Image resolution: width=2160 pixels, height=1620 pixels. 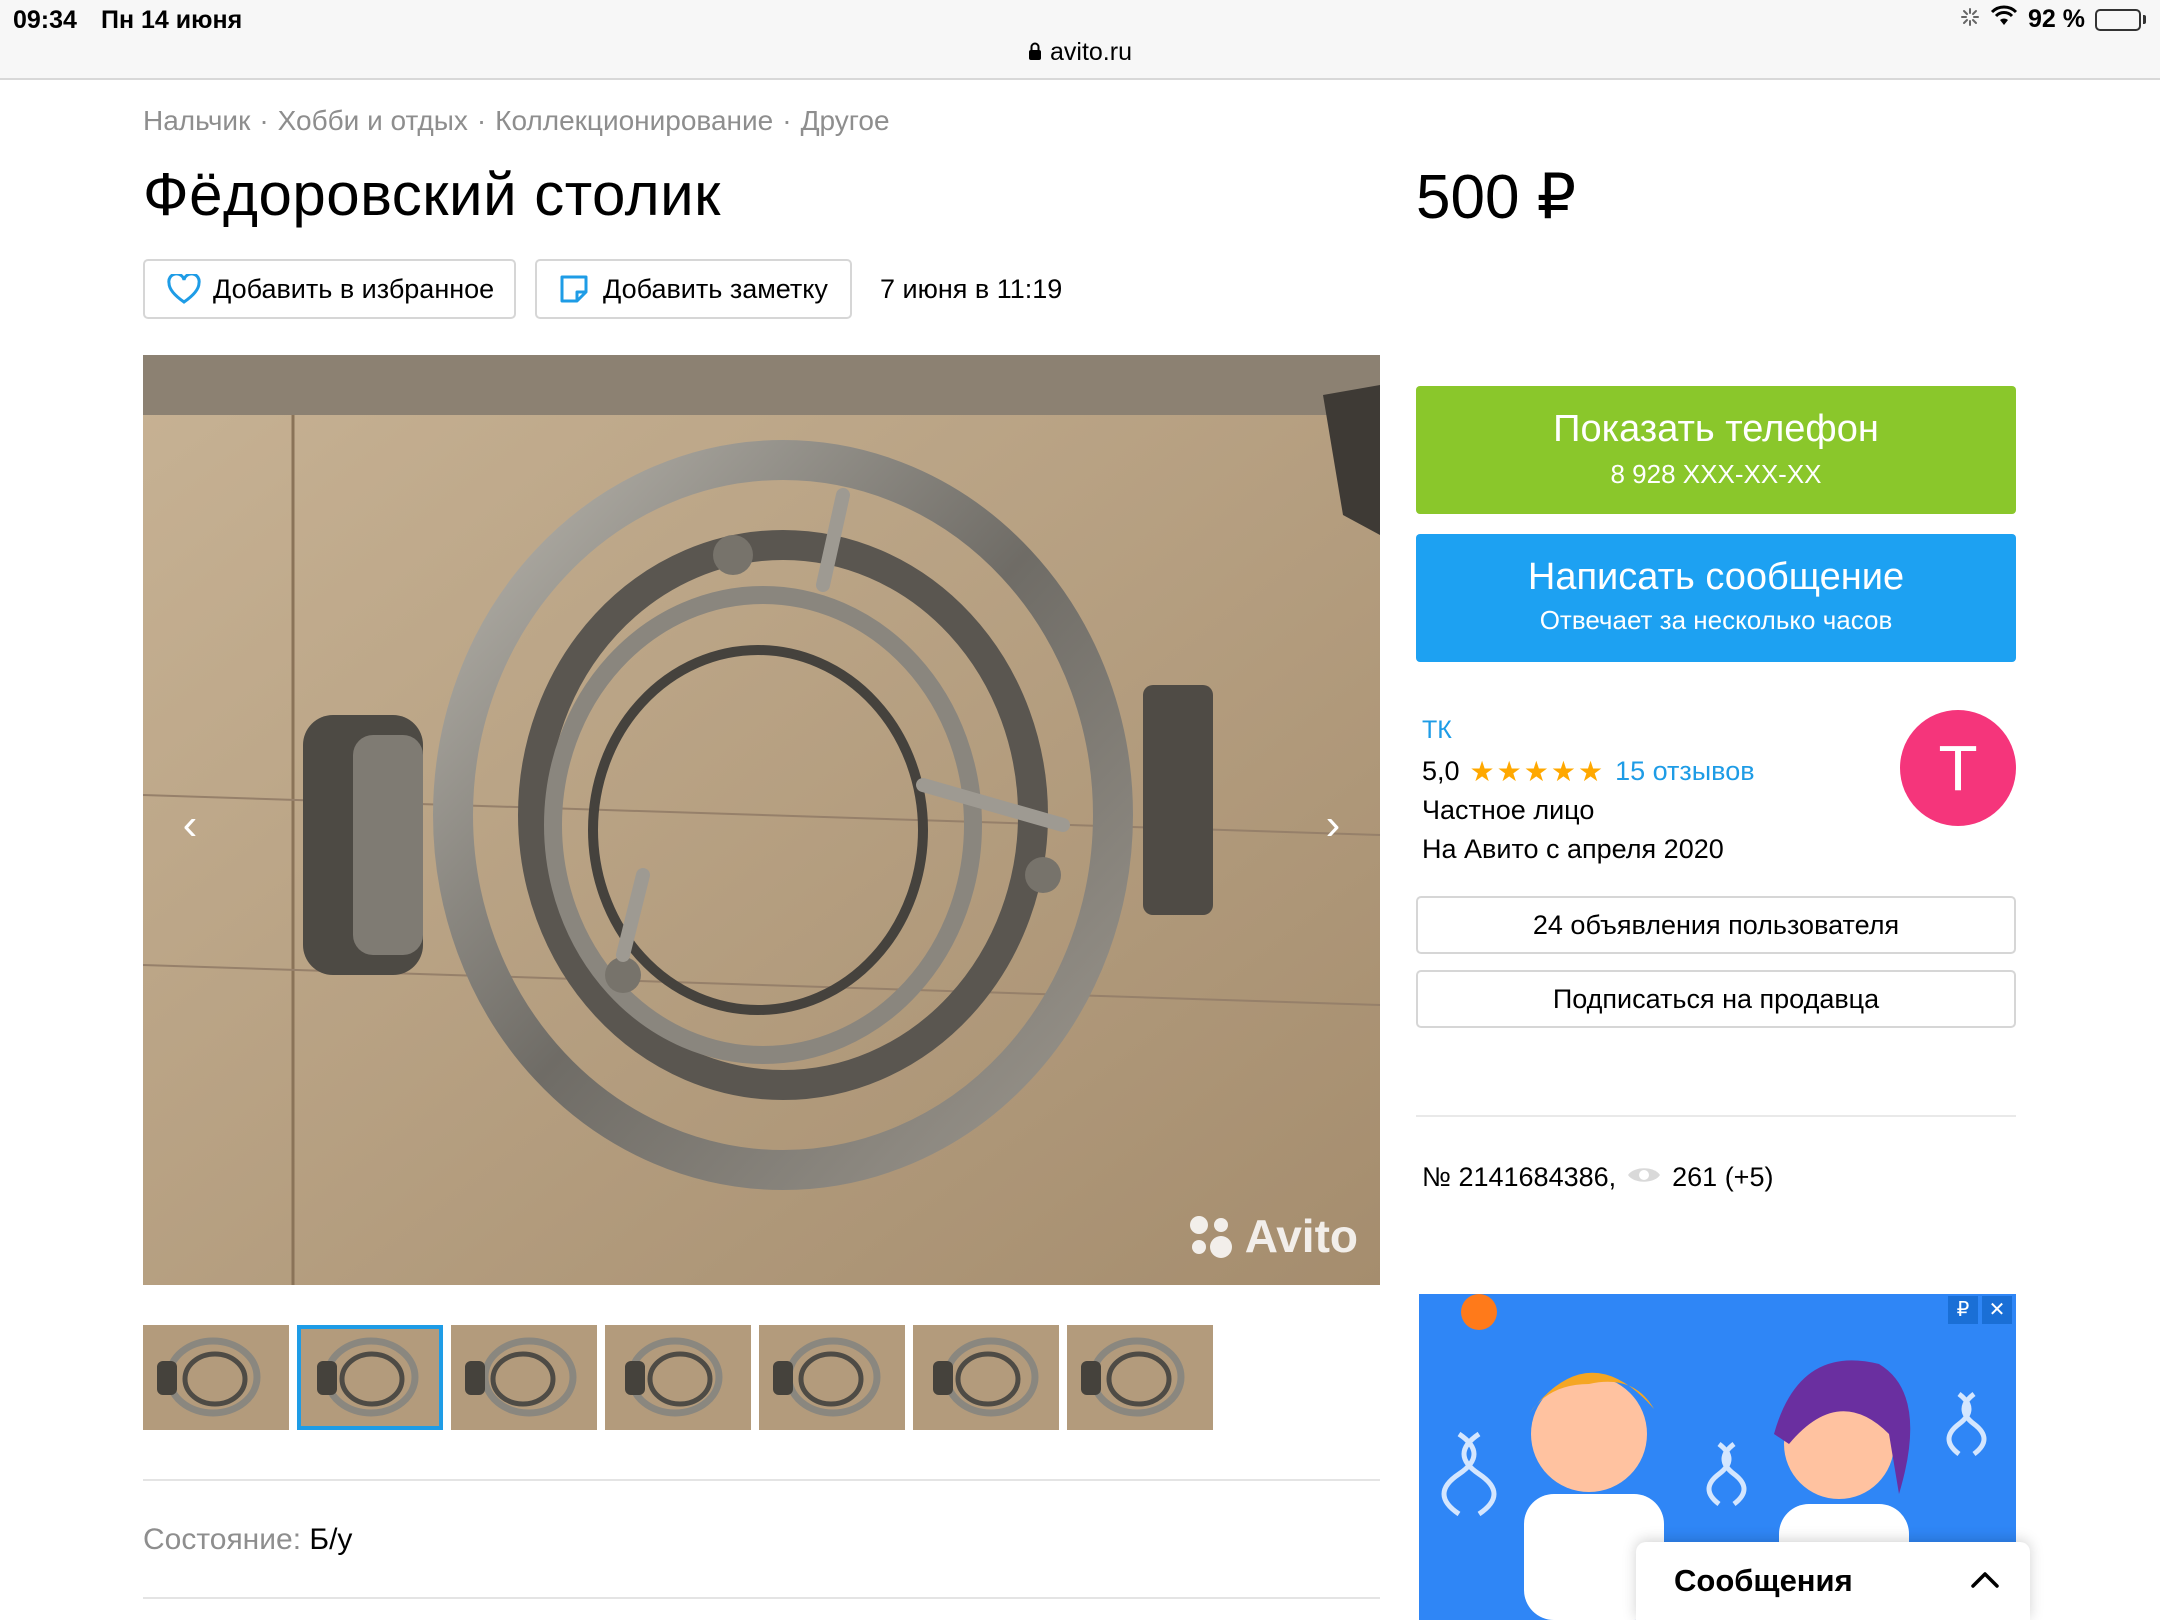 I want to click on add-note-label: Добавить заметку, so click(x=715, y=288).